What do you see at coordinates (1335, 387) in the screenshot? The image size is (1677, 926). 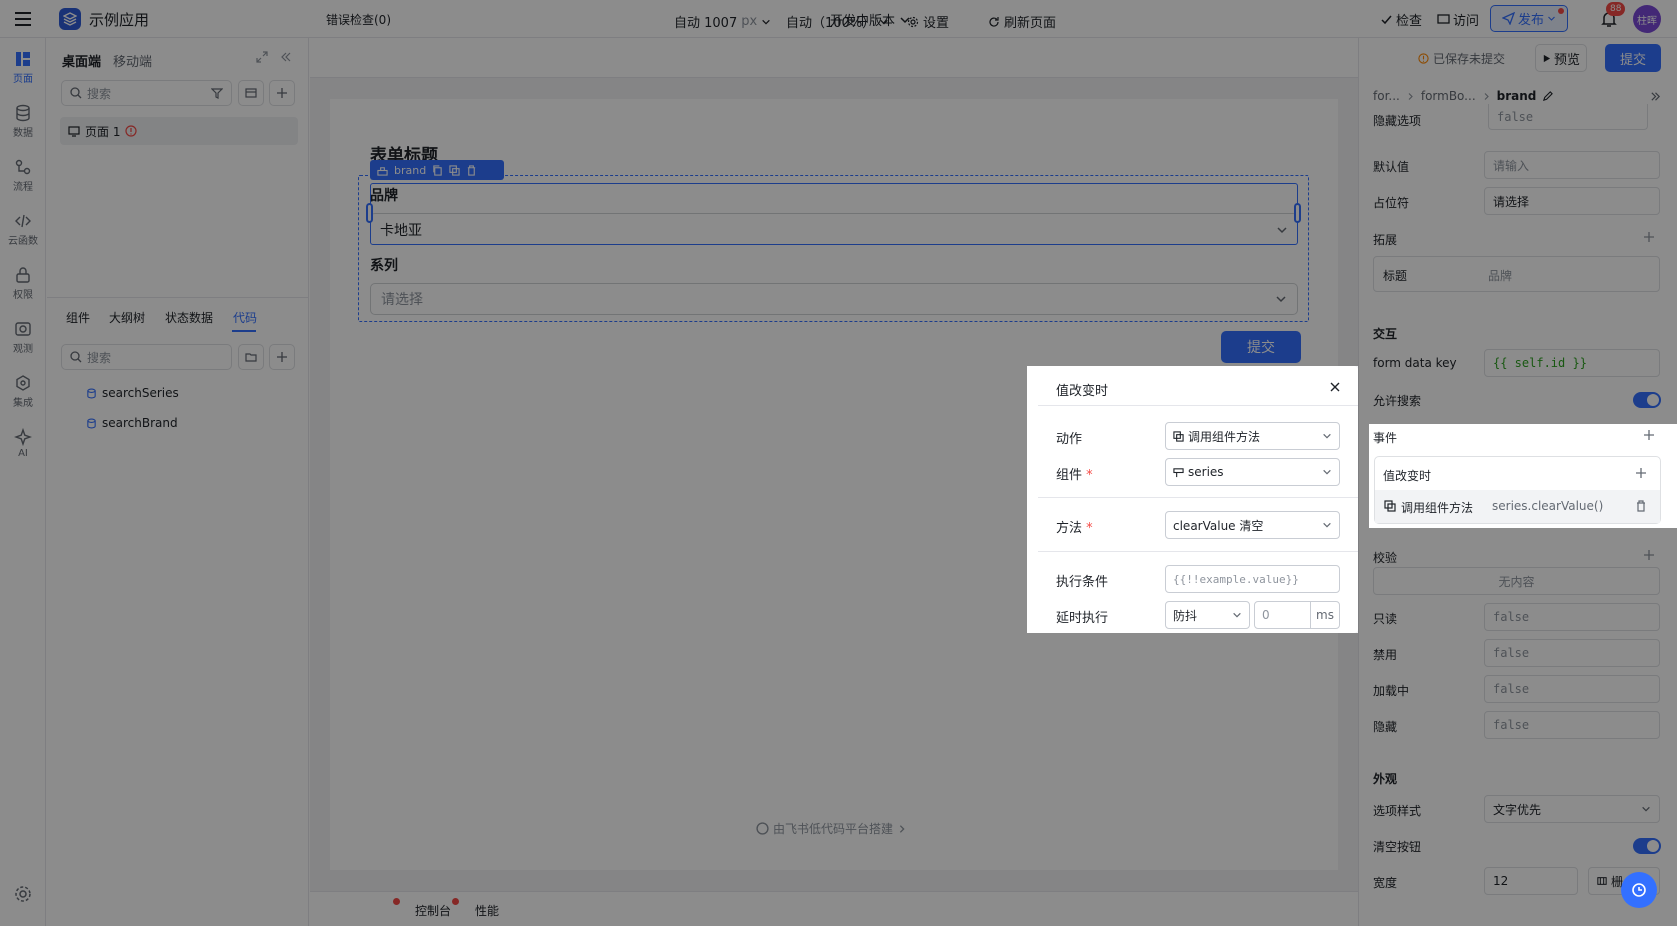 I see `close-icon` at bounding box center [1335, 387].